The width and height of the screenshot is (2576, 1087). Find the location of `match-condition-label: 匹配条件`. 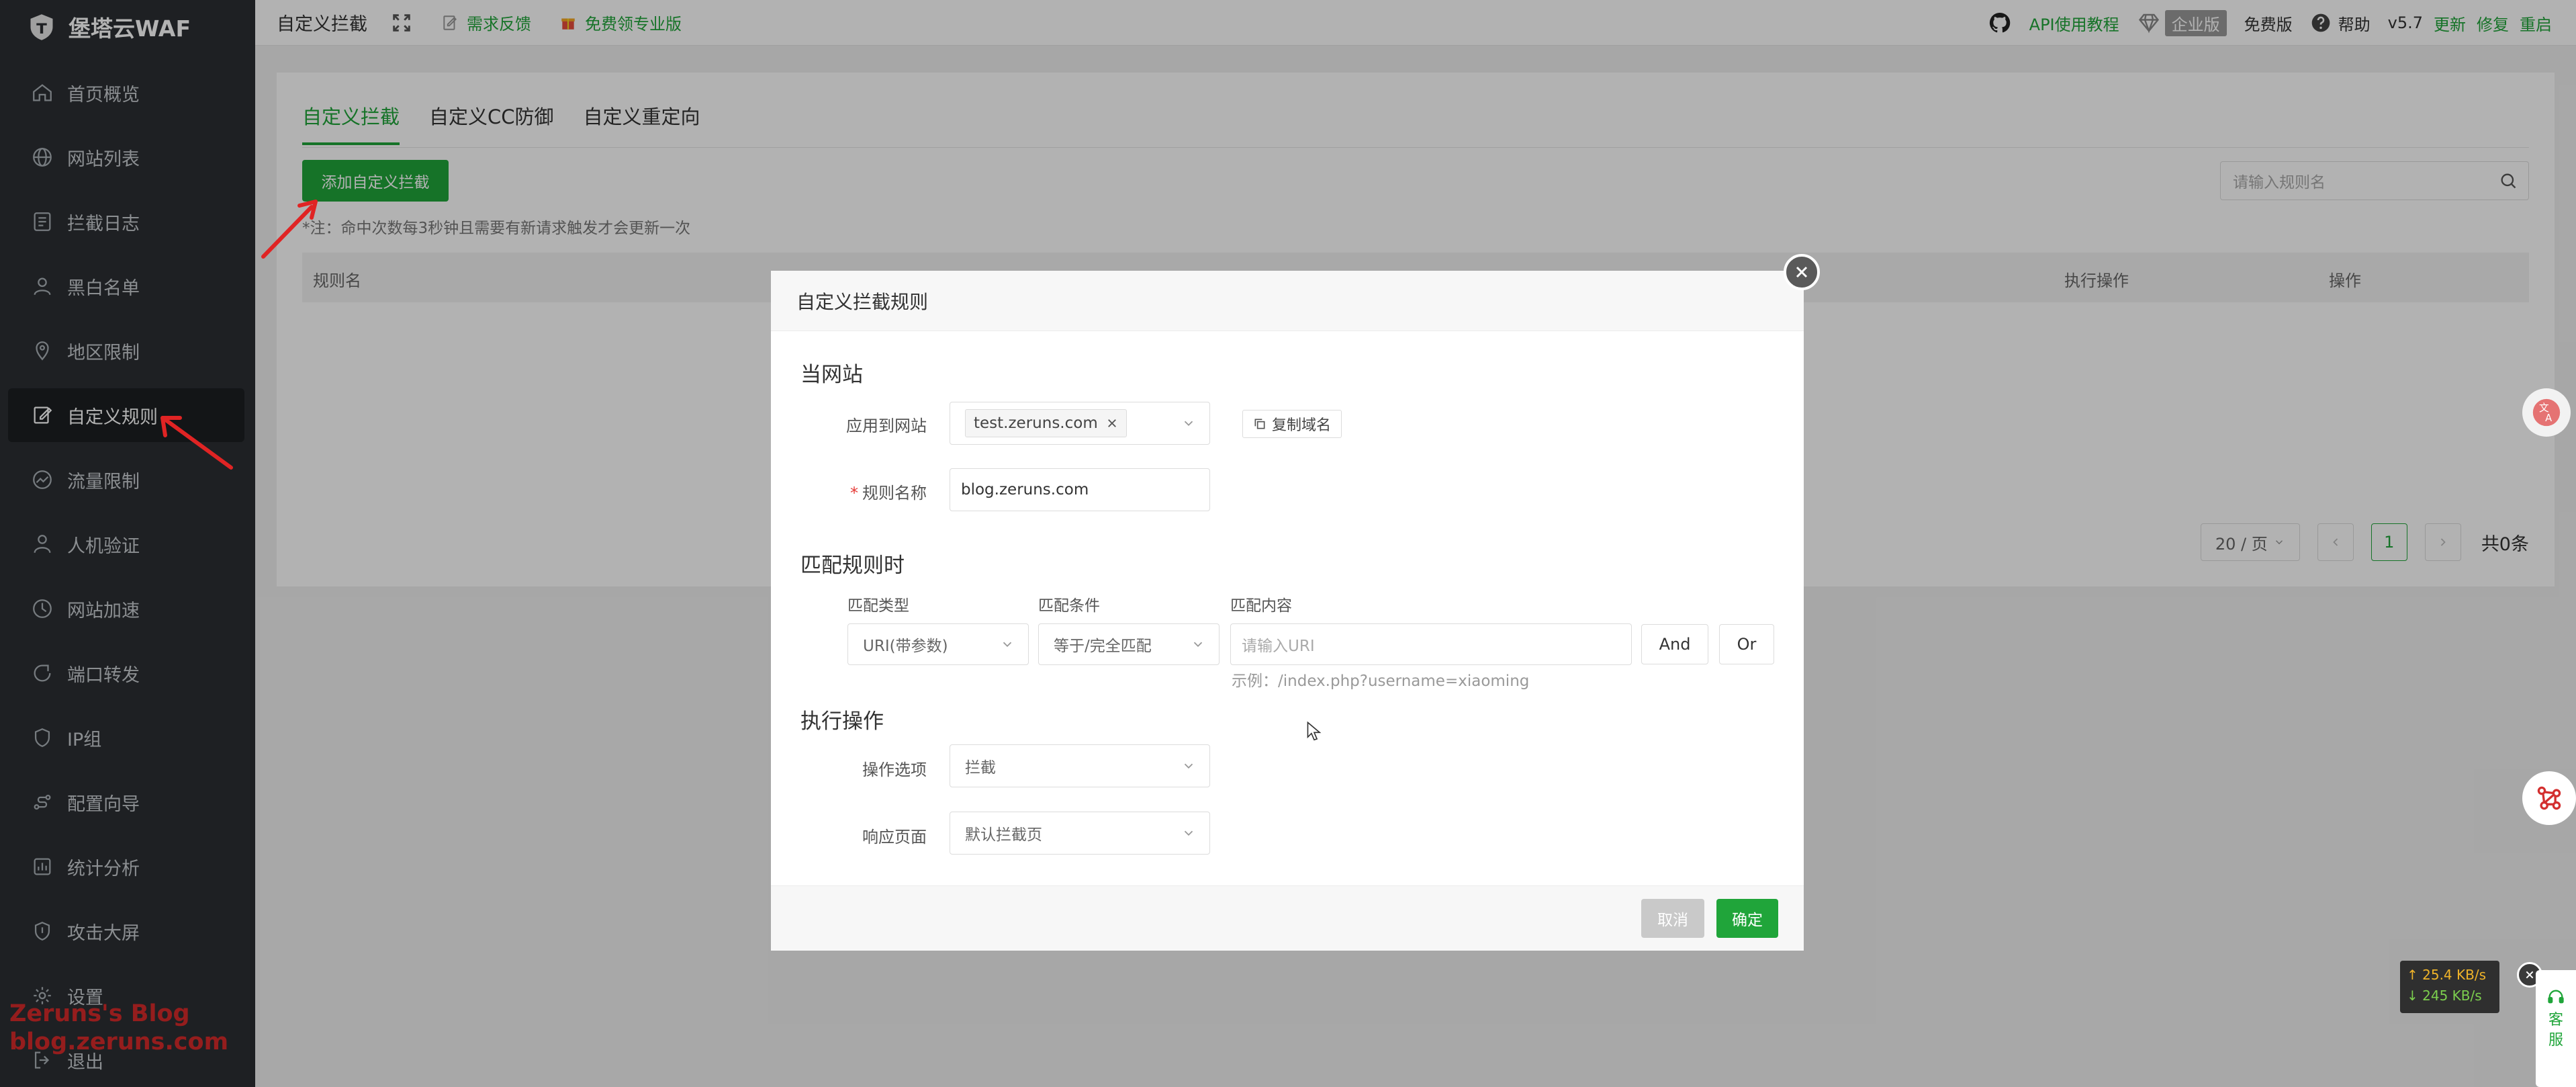

match-condition-label: 匹配条件 is located at coordinates (1069, 606).